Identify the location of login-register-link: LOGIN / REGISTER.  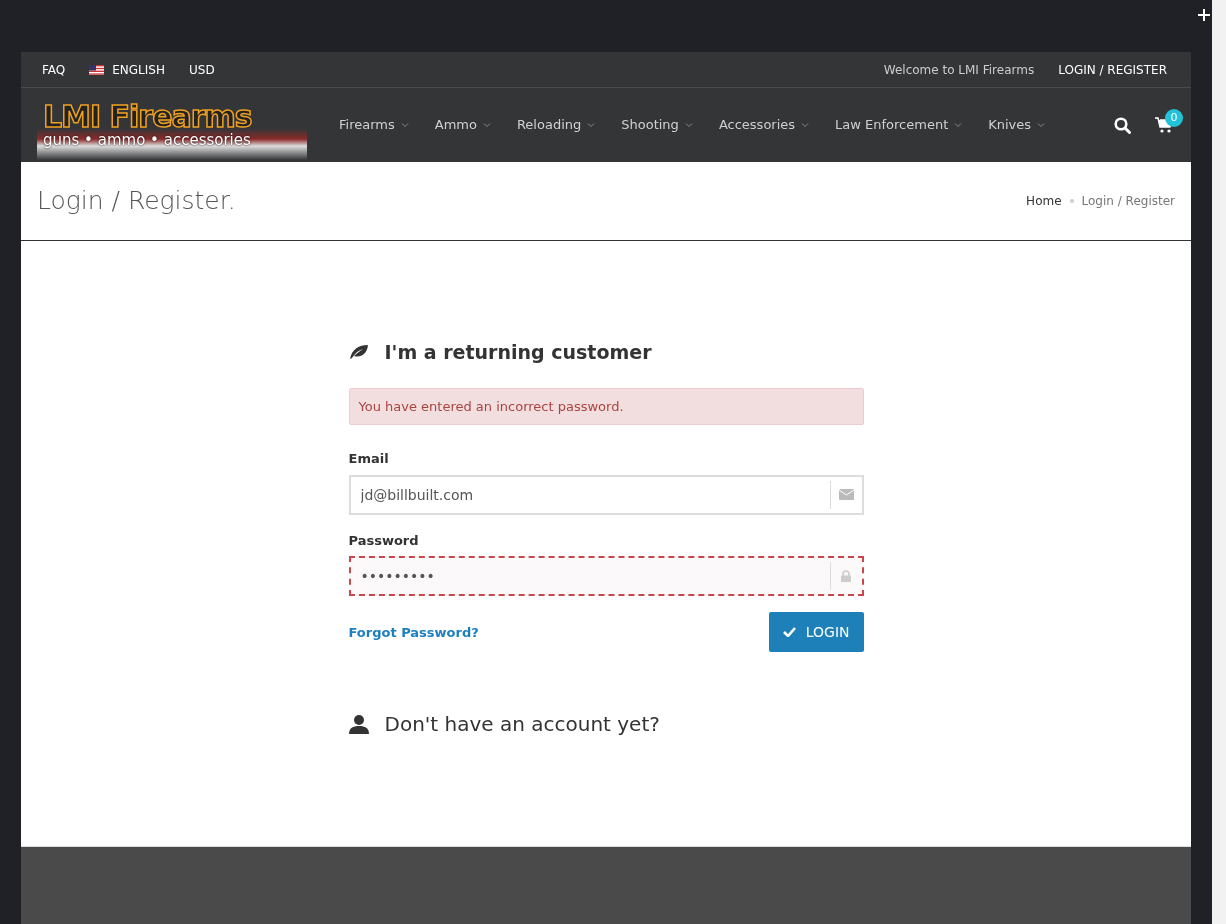
(1112, 69).